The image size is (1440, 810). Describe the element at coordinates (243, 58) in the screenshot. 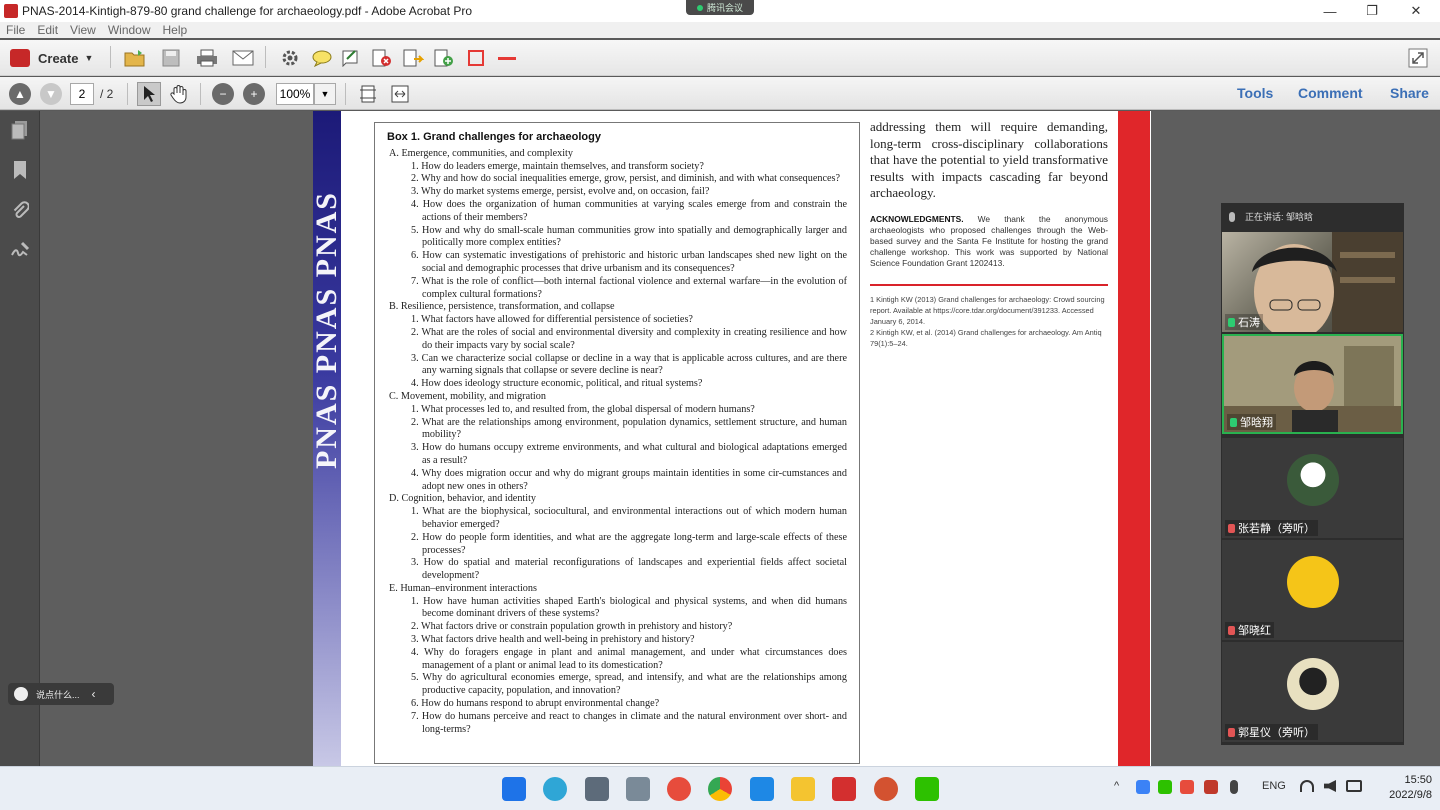

I see `email-icon` at that location.